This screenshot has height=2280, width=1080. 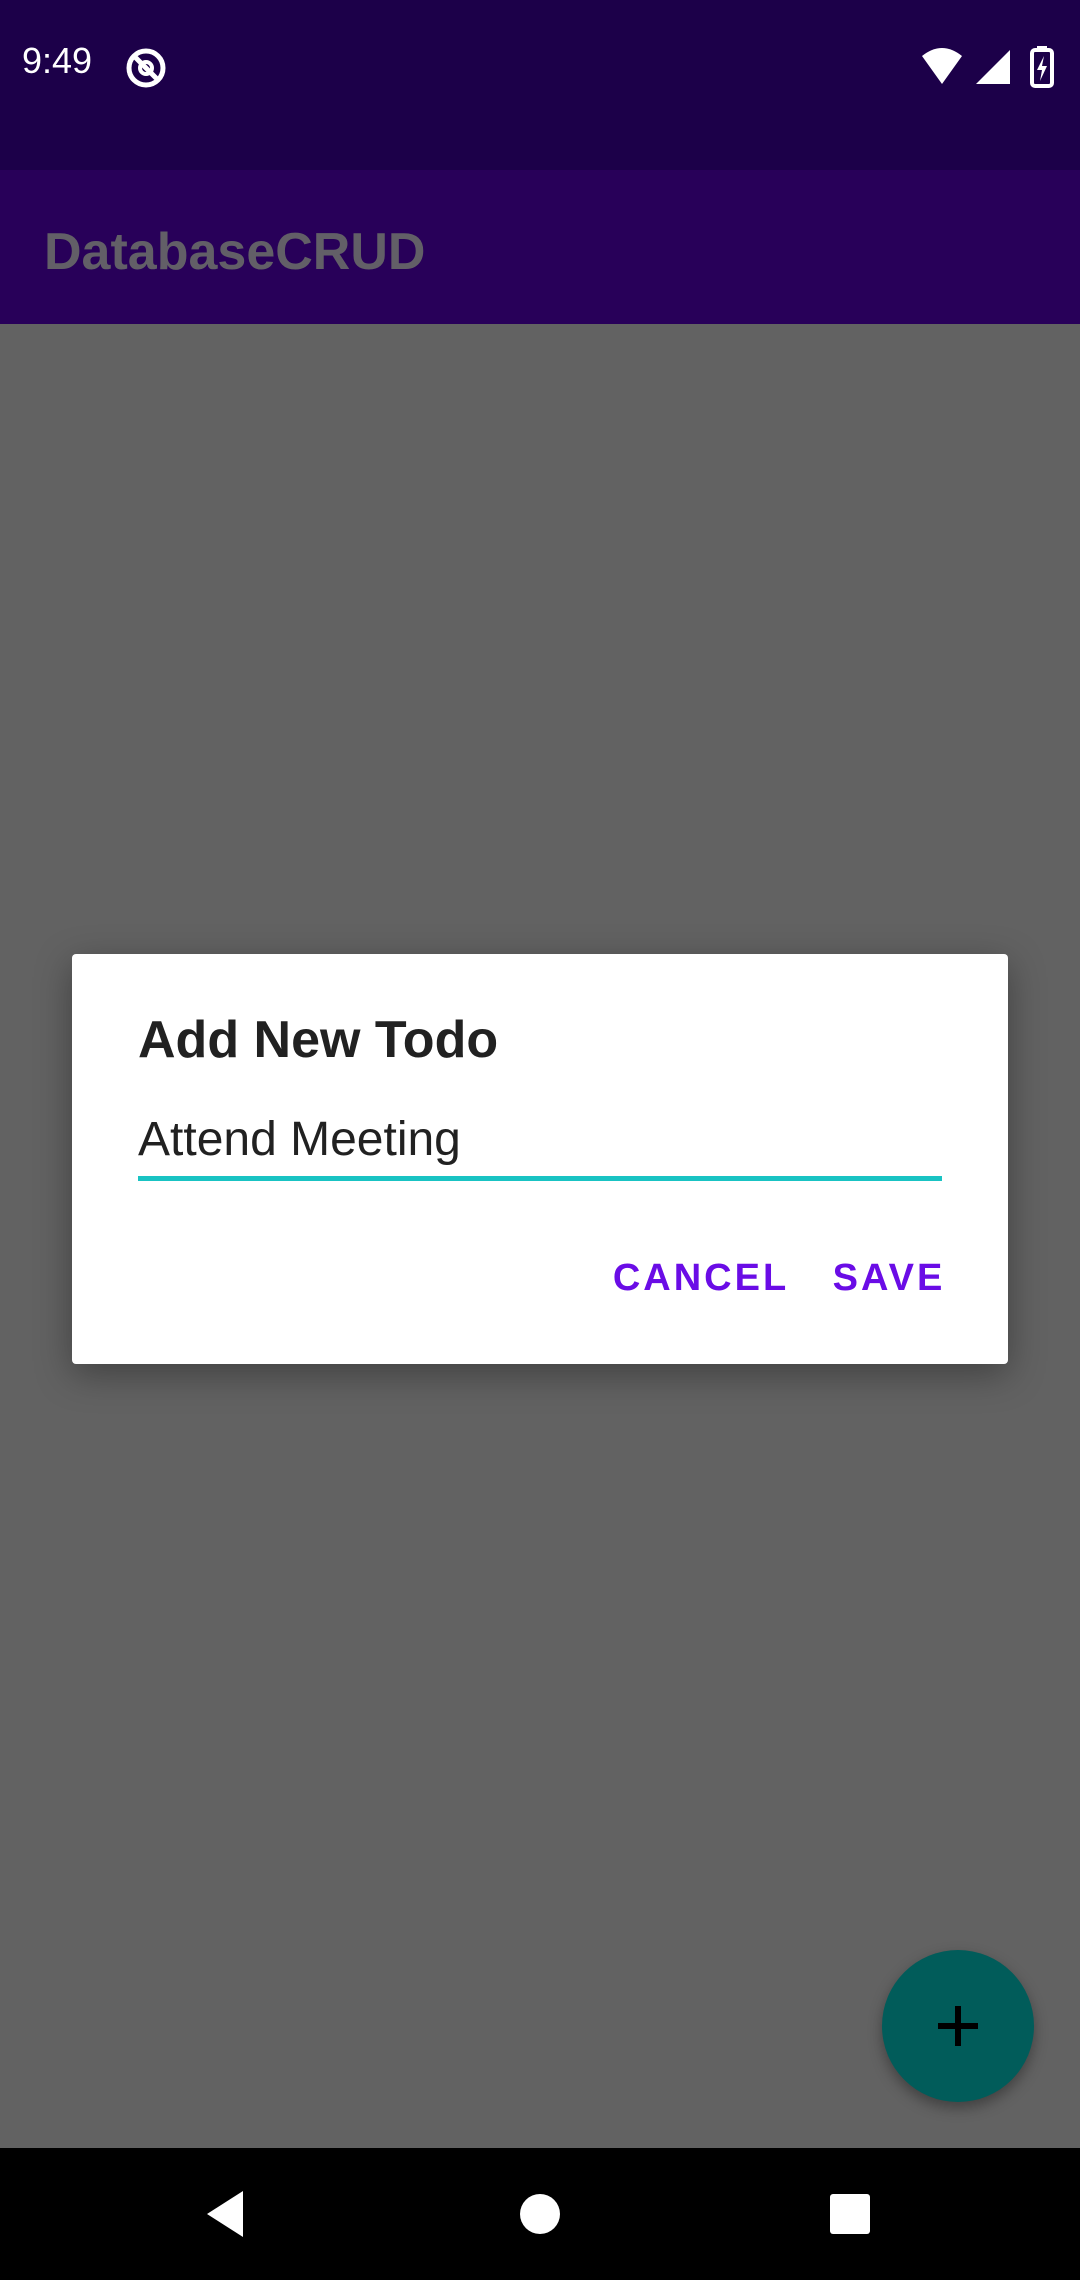 What do you see at coordinates (540, 247) in the screenshot?
I see `app-bar: DatabaseCRUD` at bounding box center [540, 247].